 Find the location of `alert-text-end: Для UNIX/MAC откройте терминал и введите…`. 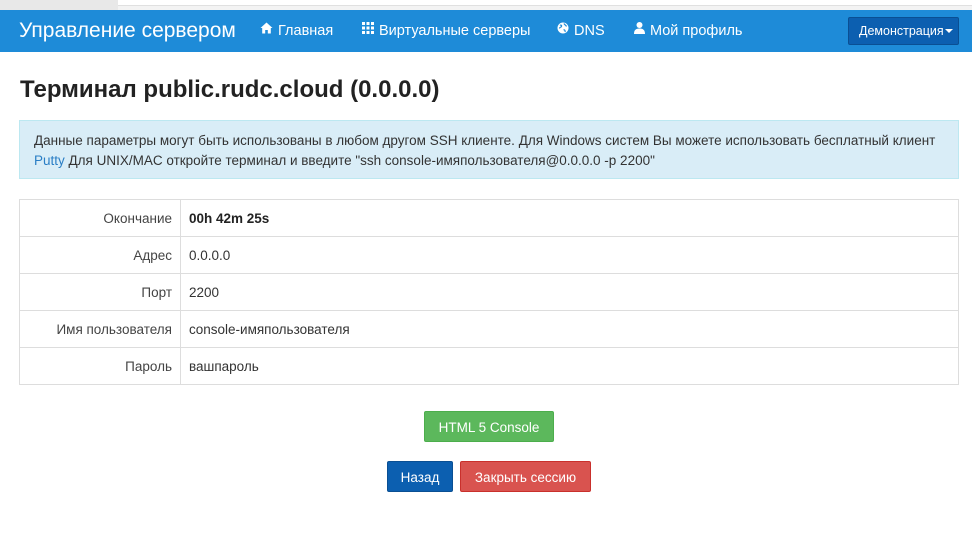

alert-text-end: Для UNIX/MAC откройте терминал и введите… is located at coordinates (359, 160).